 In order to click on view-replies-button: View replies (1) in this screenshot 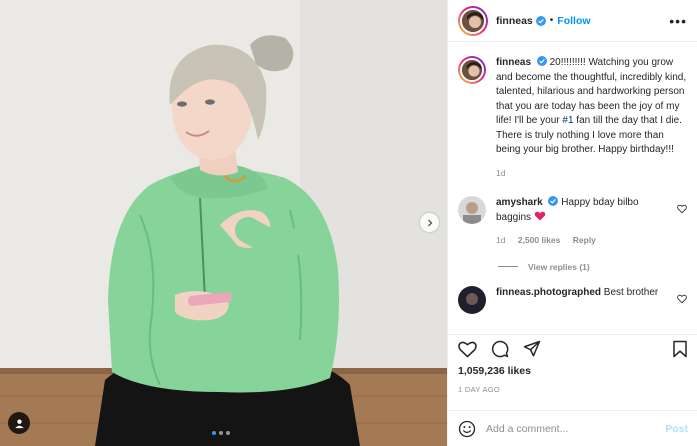, I will do `click(592, 267)`.